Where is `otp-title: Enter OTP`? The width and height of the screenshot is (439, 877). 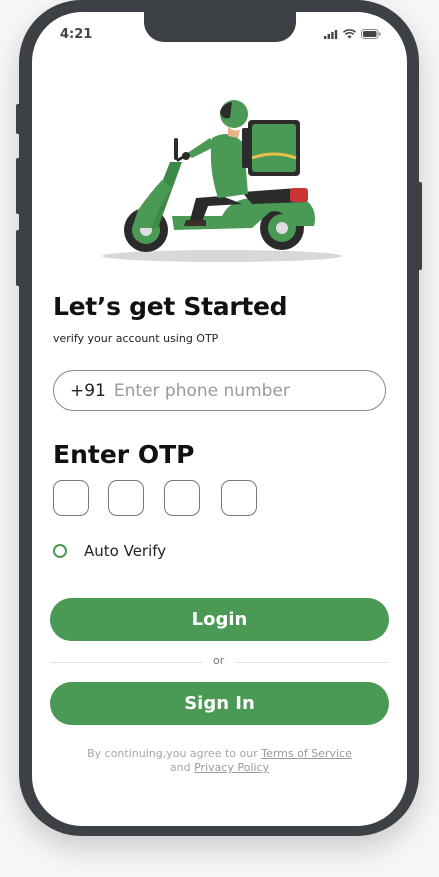
otp-title: Enter OTP is located at coordinates (124, 454).